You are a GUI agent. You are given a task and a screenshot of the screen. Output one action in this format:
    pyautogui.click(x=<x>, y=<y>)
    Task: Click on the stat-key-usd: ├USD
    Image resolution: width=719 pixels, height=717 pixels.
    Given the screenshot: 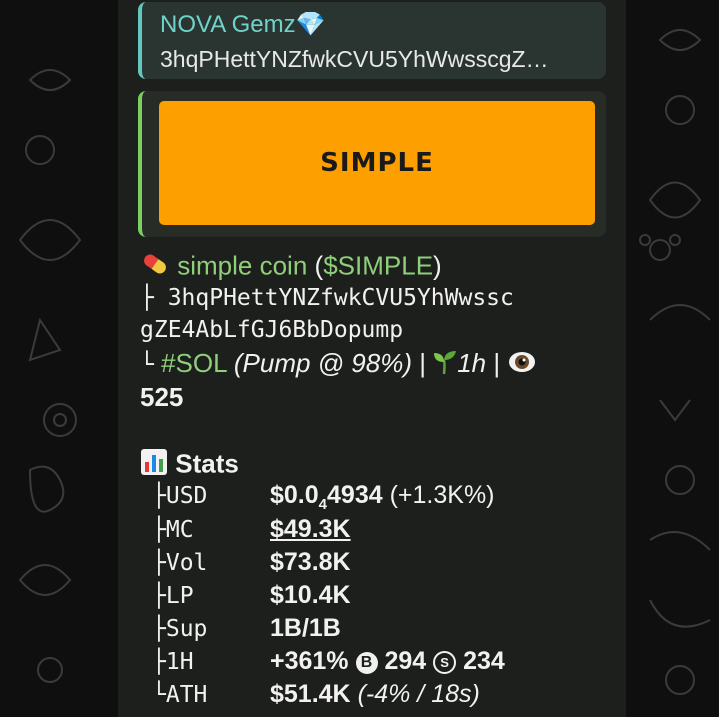 What is the action you would take?
    pyautogui.click(x=180, y=496)
    